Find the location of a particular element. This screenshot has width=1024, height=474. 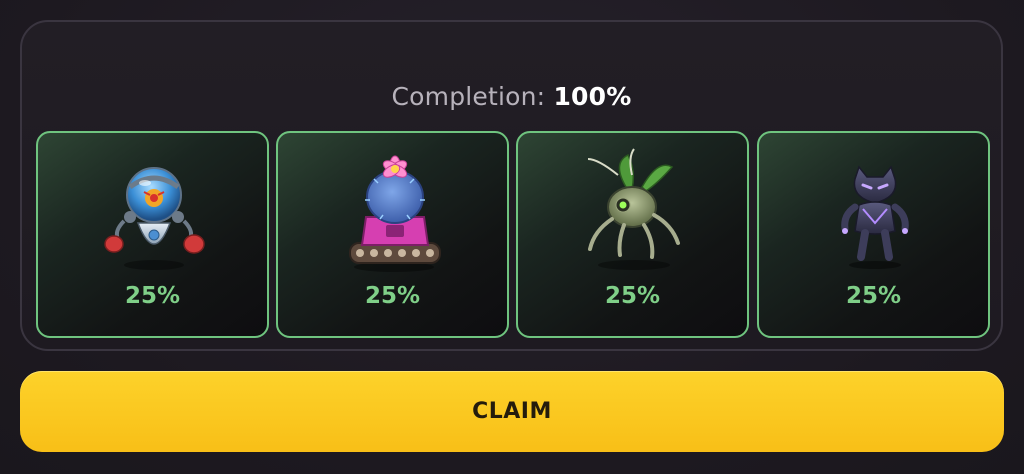

character-card-robot: 25% is located at coordinates (152, 234).